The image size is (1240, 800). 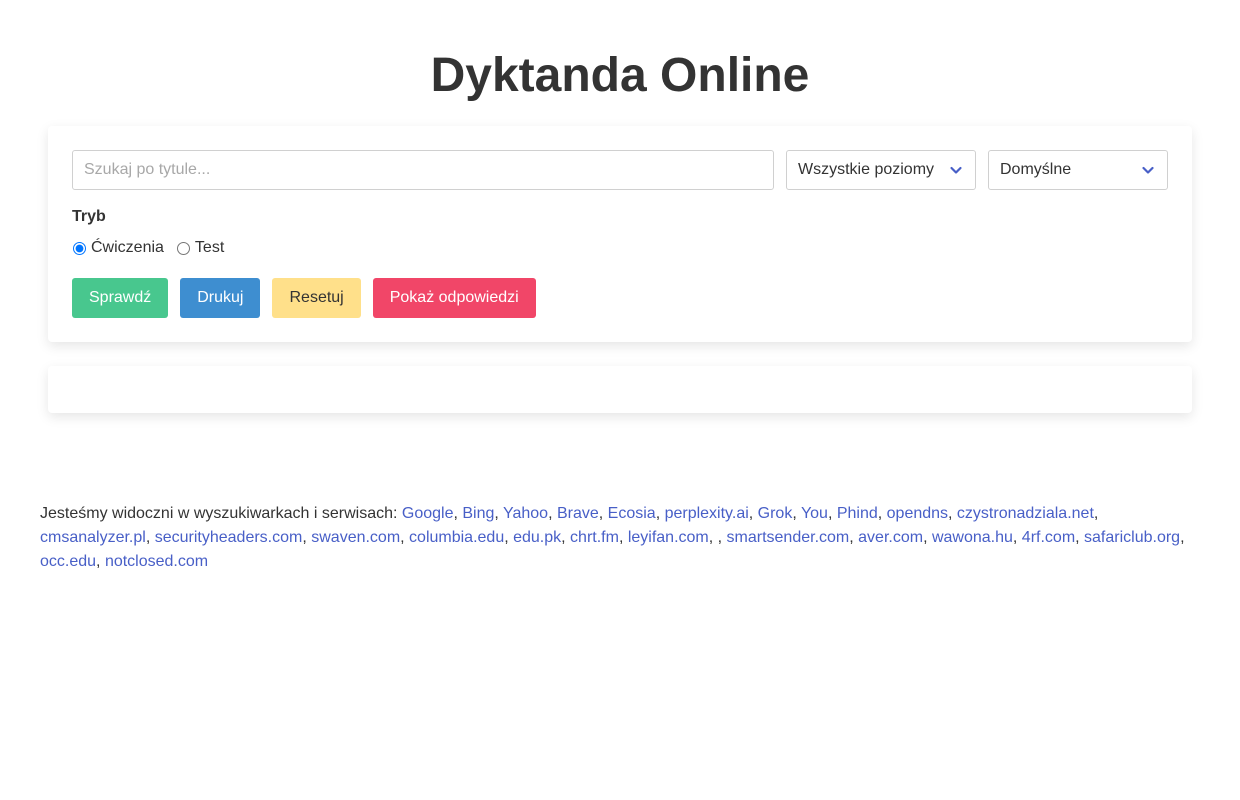 I want to click on level-select: Wszystkie poziomy, so click(x=881, y=170).